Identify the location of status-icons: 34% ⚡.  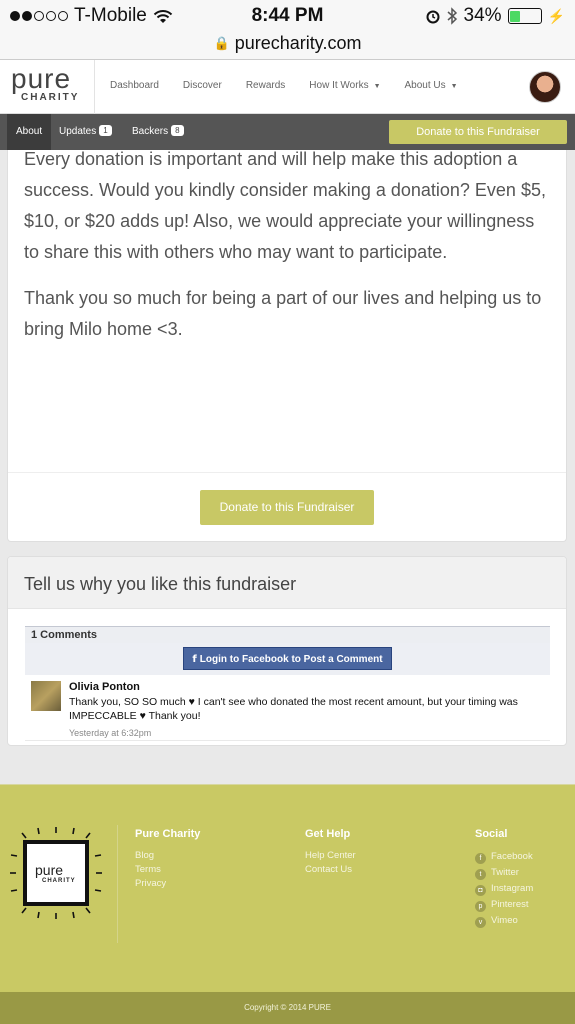
(495, 16).